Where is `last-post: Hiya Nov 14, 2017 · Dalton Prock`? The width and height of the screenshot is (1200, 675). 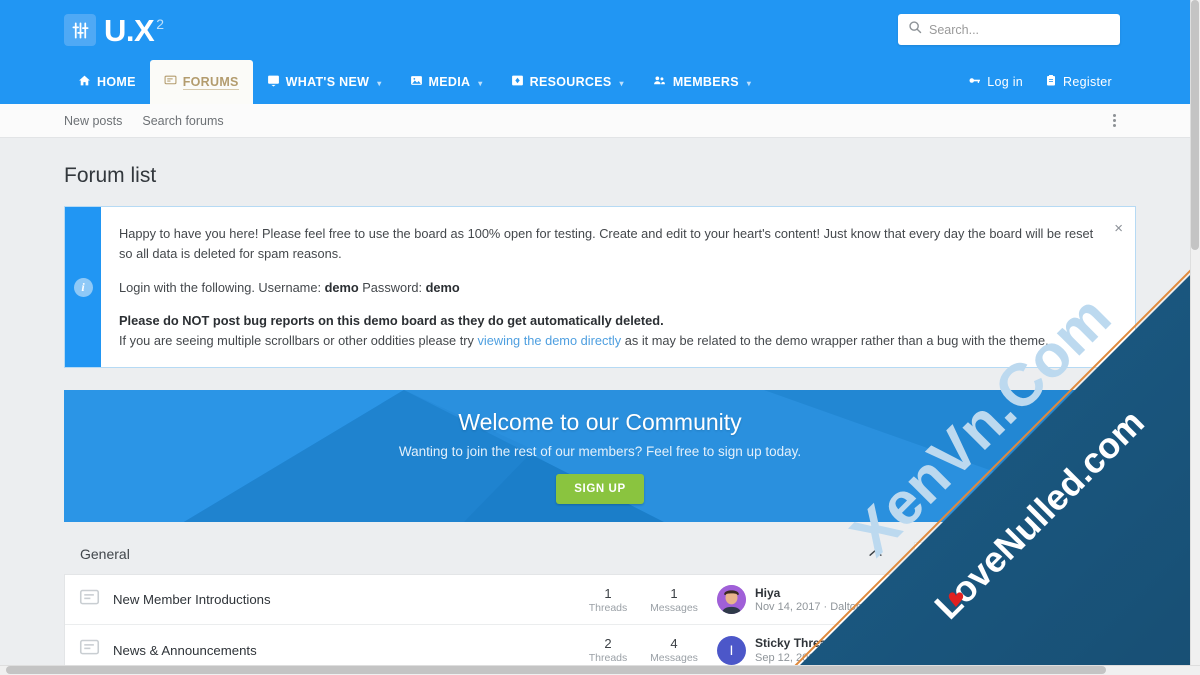
last-post: Hiya Nov 14, 2017 · Dalton Prock is located at coordinates (802, 600).